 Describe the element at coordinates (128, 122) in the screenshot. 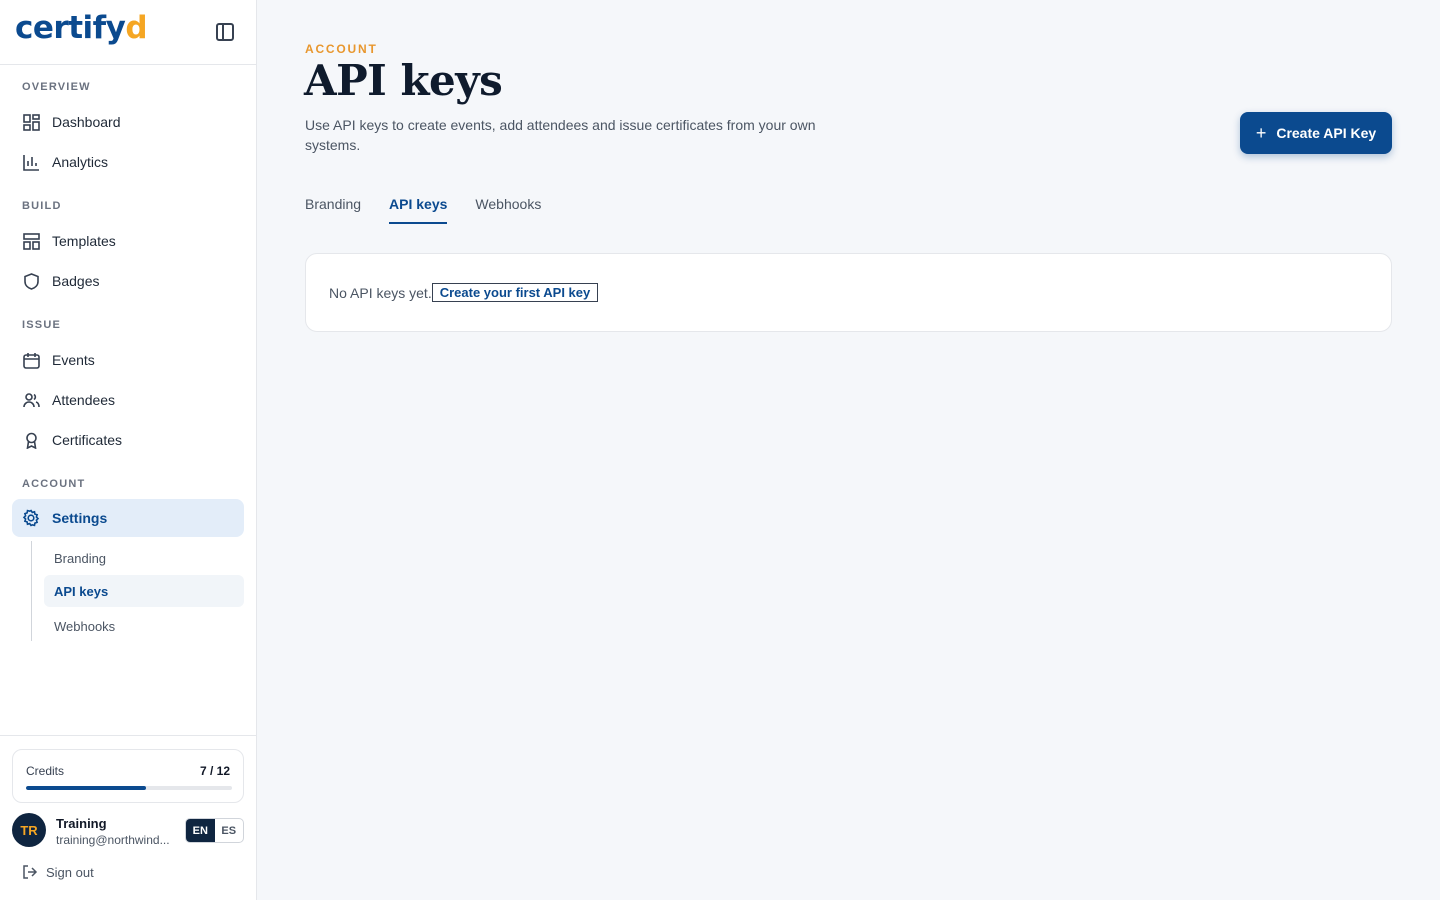

I see `sidebar-item-dashboard: Dashboard` at that location.